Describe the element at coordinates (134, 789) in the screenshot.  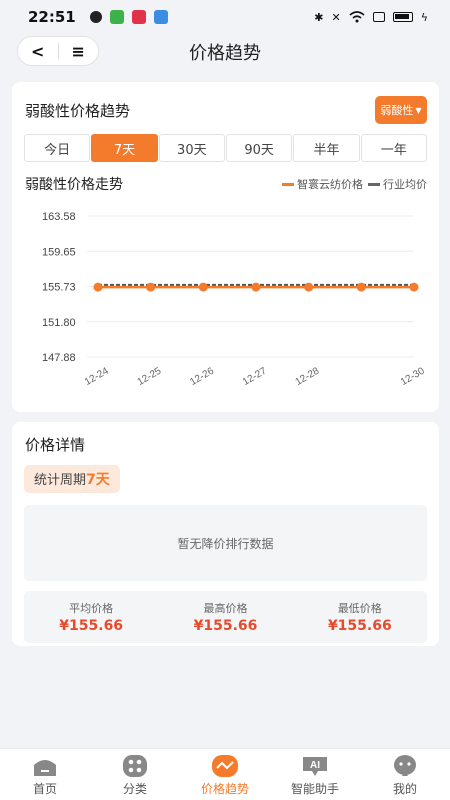
I see `tabbar-label: 分类` at that location.